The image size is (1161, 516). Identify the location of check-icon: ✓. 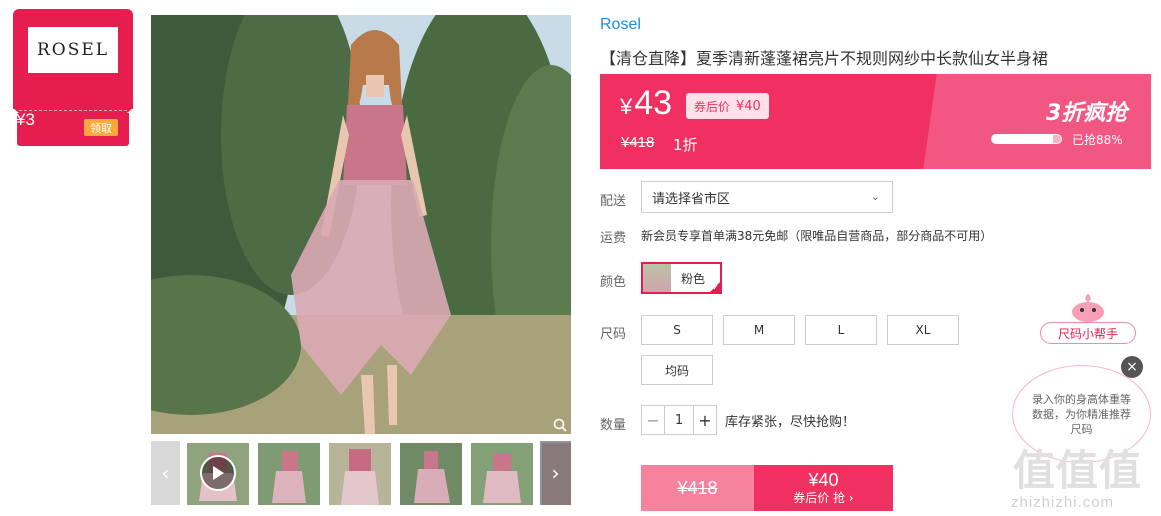
(715, 287).